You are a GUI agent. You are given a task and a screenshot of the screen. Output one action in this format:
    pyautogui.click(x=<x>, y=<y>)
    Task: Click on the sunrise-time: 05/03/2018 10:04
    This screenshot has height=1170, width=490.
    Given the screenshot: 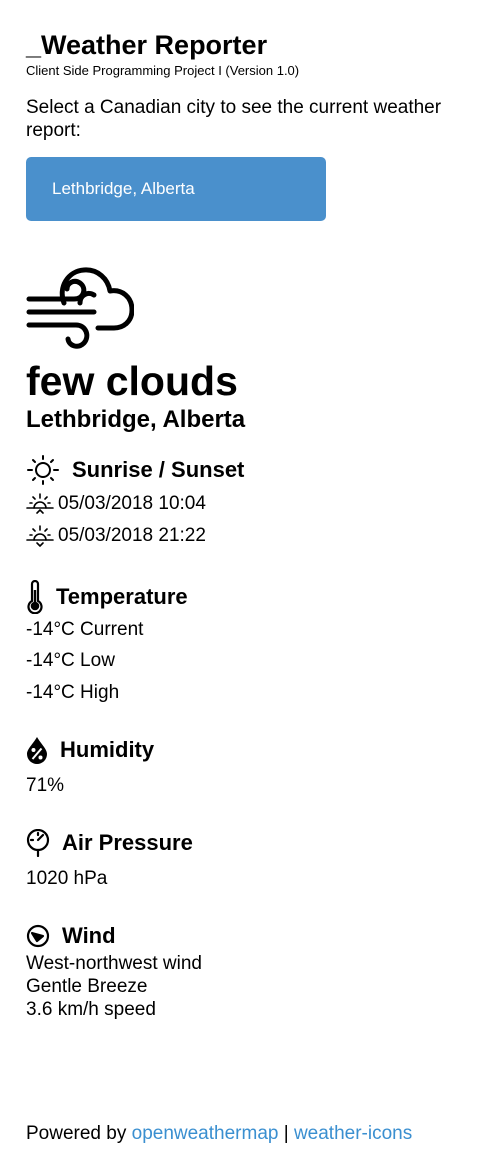 What is the action you would take?
    pyautogui.click(x=132, y=503)
    